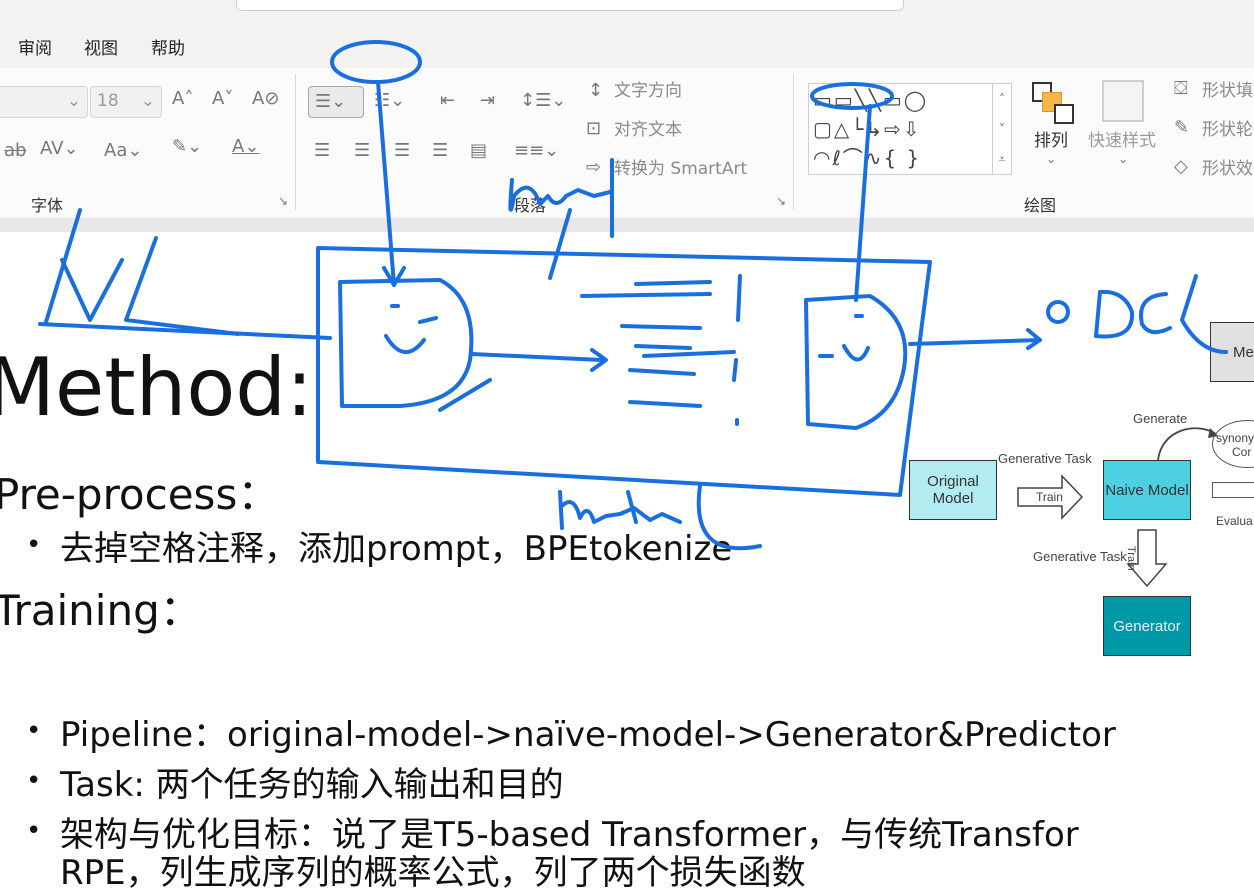  What do you see at coordinates (182, 98) in the screenshot?
I see `grow-font-icon: A˄` at bounding box center [182, 98].